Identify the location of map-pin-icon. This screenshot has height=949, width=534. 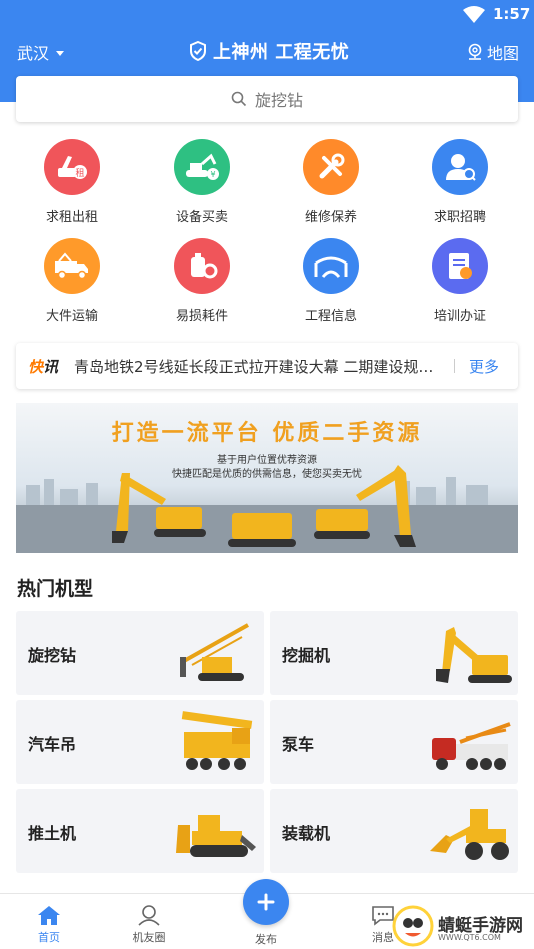
(475, 51).